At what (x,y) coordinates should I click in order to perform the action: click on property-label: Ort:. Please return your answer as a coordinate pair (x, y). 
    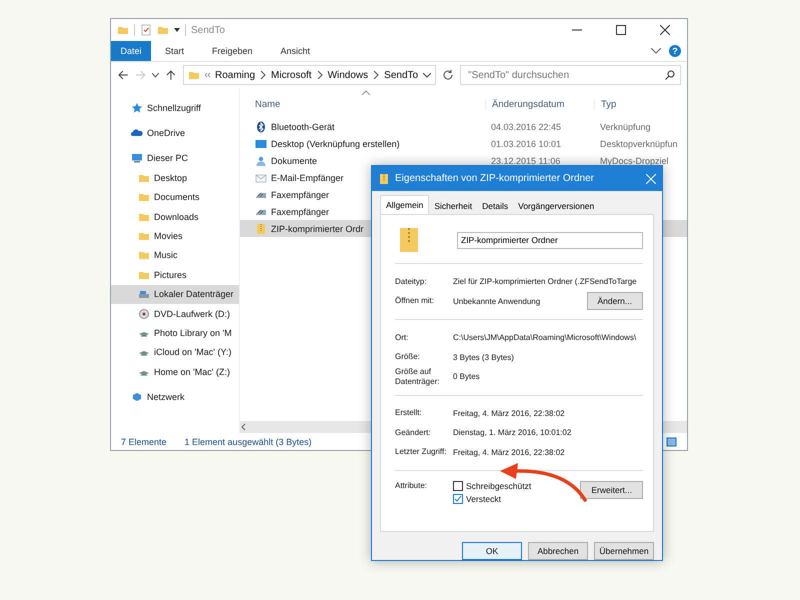
    Looking at the image, I should click on (402, 337).